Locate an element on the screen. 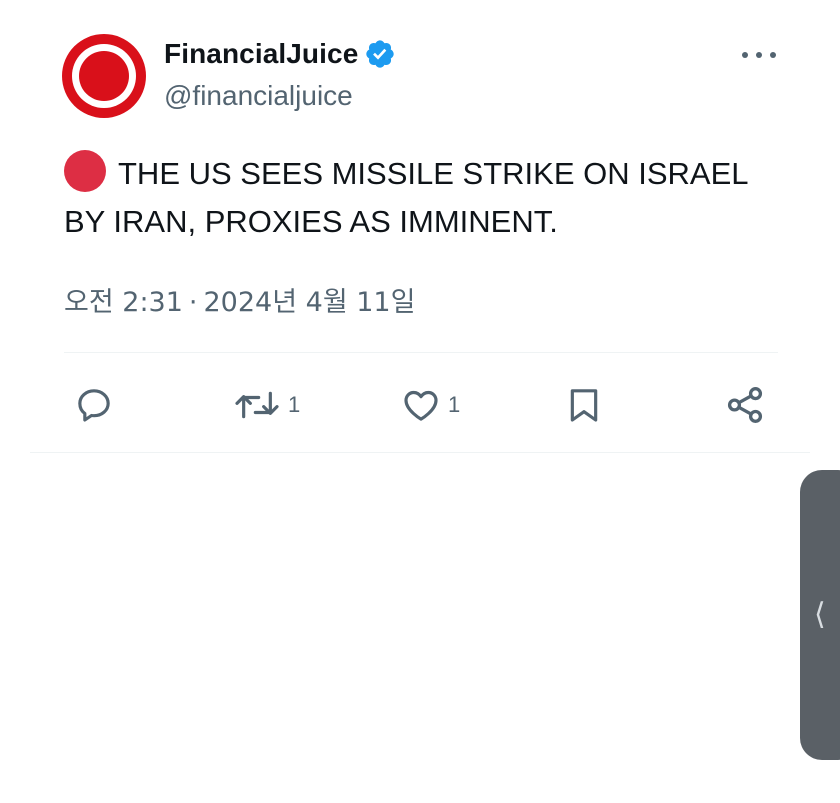 This screenshot has height=803, width=840. bookmark-button is located at coordinates (584, 405).